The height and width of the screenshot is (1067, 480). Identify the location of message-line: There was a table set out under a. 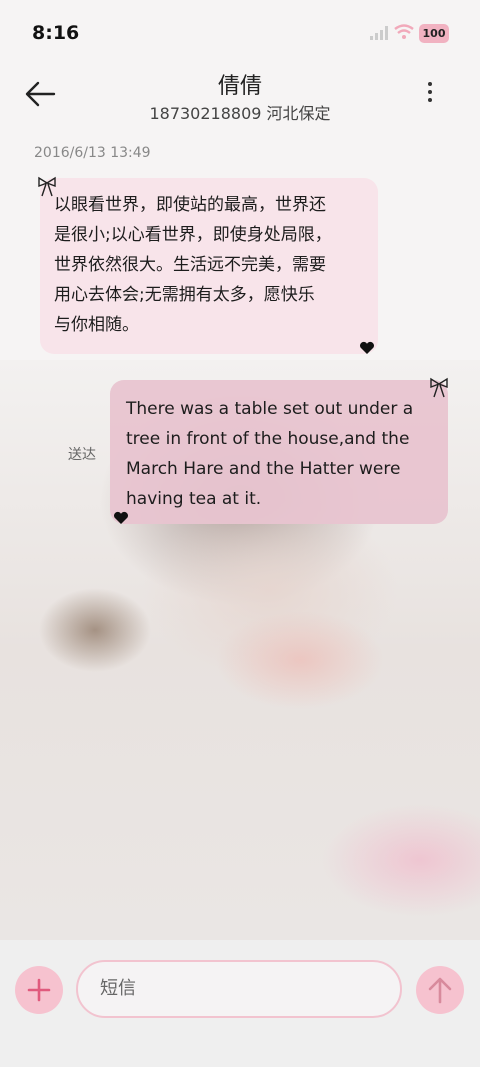
(270, 409).